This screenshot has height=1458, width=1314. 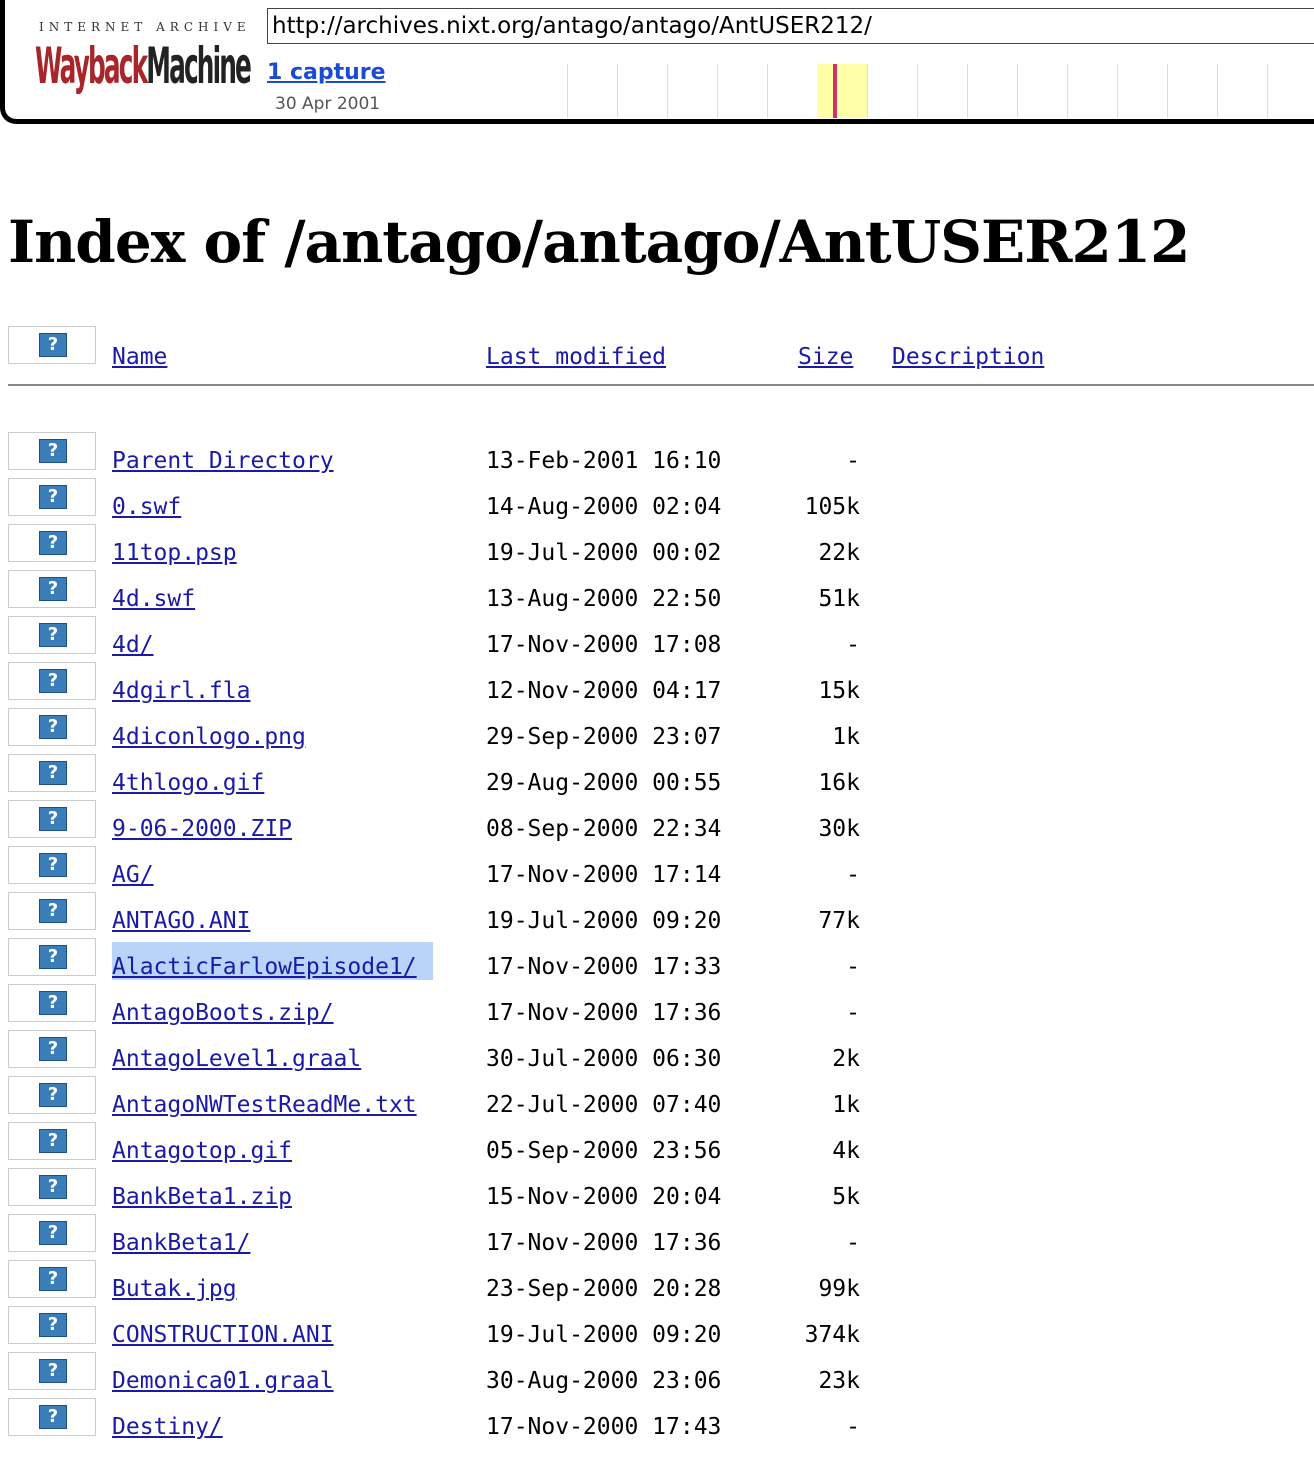 What do you see at coordinates (202, 829) in the screenshot?
I see `file-name-link: 9-06-2000.ZIP` at bounding box center [202, 829].